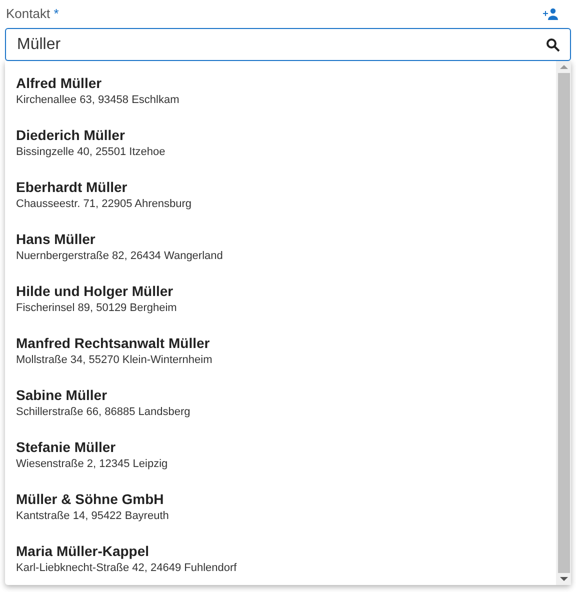 The width and height of the screenshot is (576, 592). What do you see at coordinates (98, 100) in the screenshot?
I see `contact-address: Kirchenallee 63, 93458 Eschlkam` at bounding box center [98, 100].